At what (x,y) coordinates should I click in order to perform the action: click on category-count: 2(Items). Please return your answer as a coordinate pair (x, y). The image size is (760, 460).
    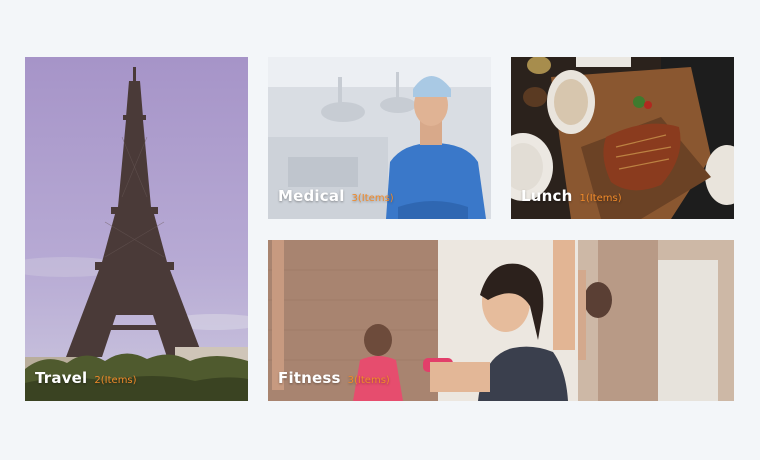
    Looking at the image, I should click on (115, 380).